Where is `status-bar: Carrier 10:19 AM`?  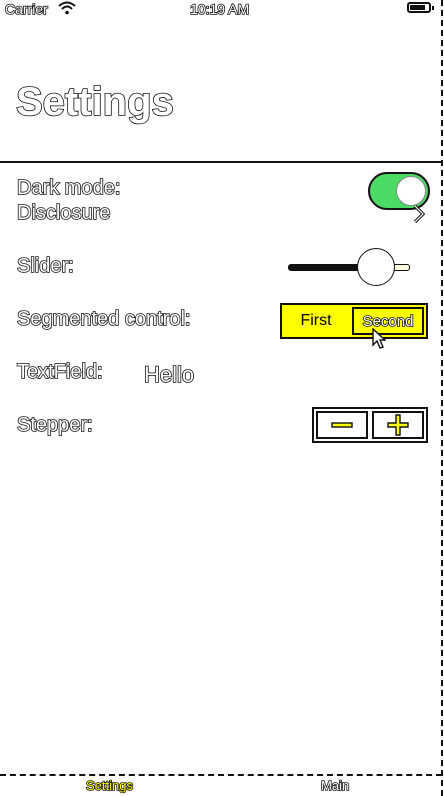
status-bar: Carrier 10:19 AM is located at coordinates (222, 10).